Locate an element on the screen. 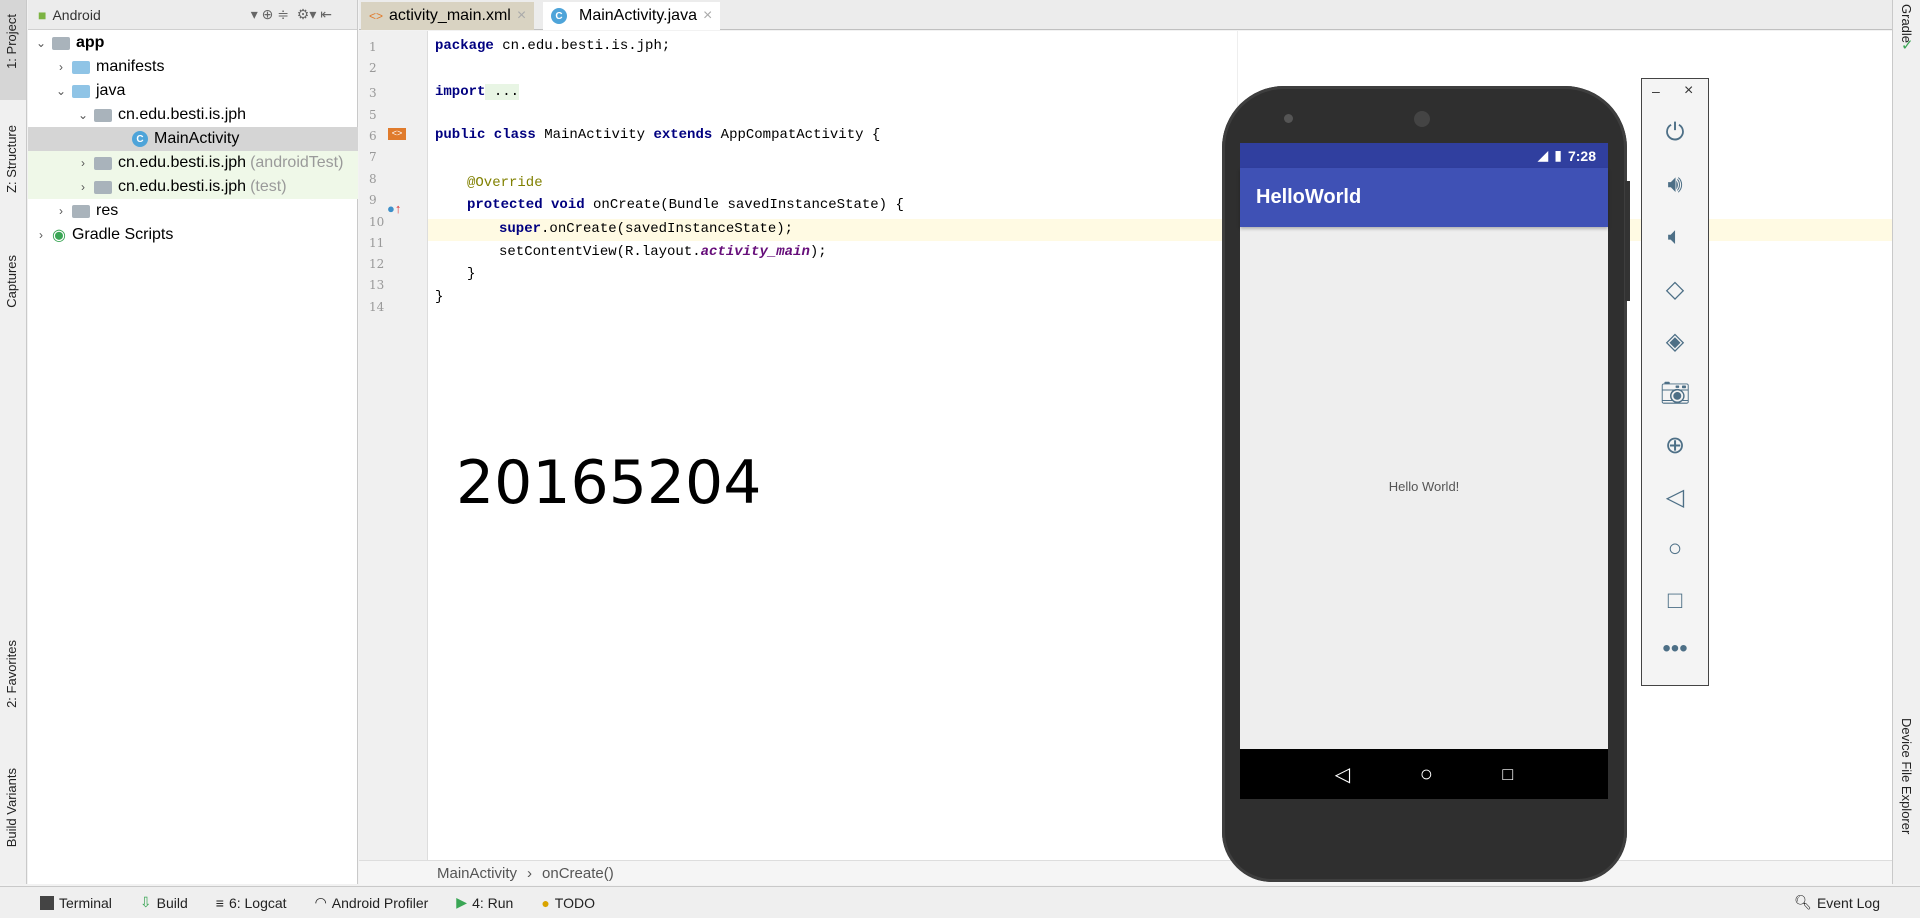  project-tool-button: 1: Project is located at coordinates (11, 41).